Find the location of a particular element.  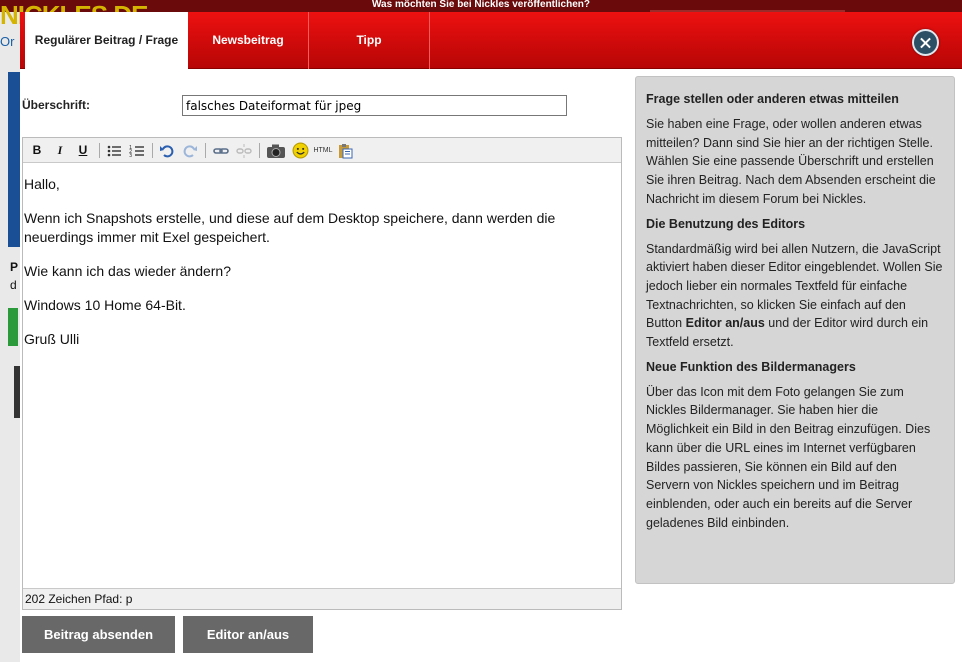

svg-text: 3 is located at coordinates (130, 156).